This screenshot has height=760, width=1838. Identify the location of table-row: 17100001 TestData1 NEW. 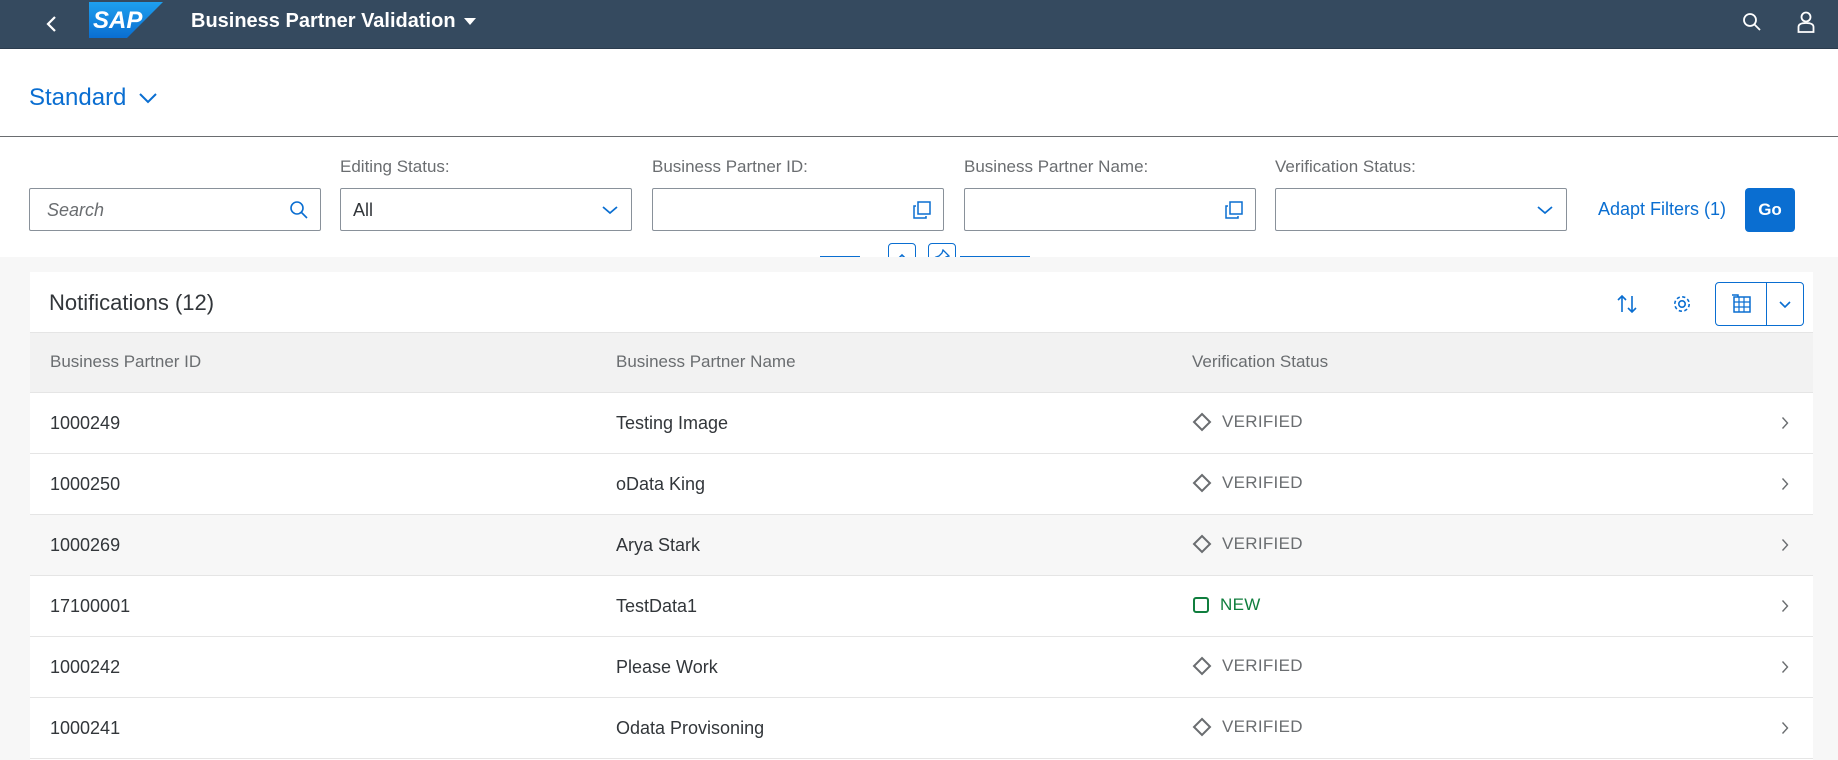
(921, 606).